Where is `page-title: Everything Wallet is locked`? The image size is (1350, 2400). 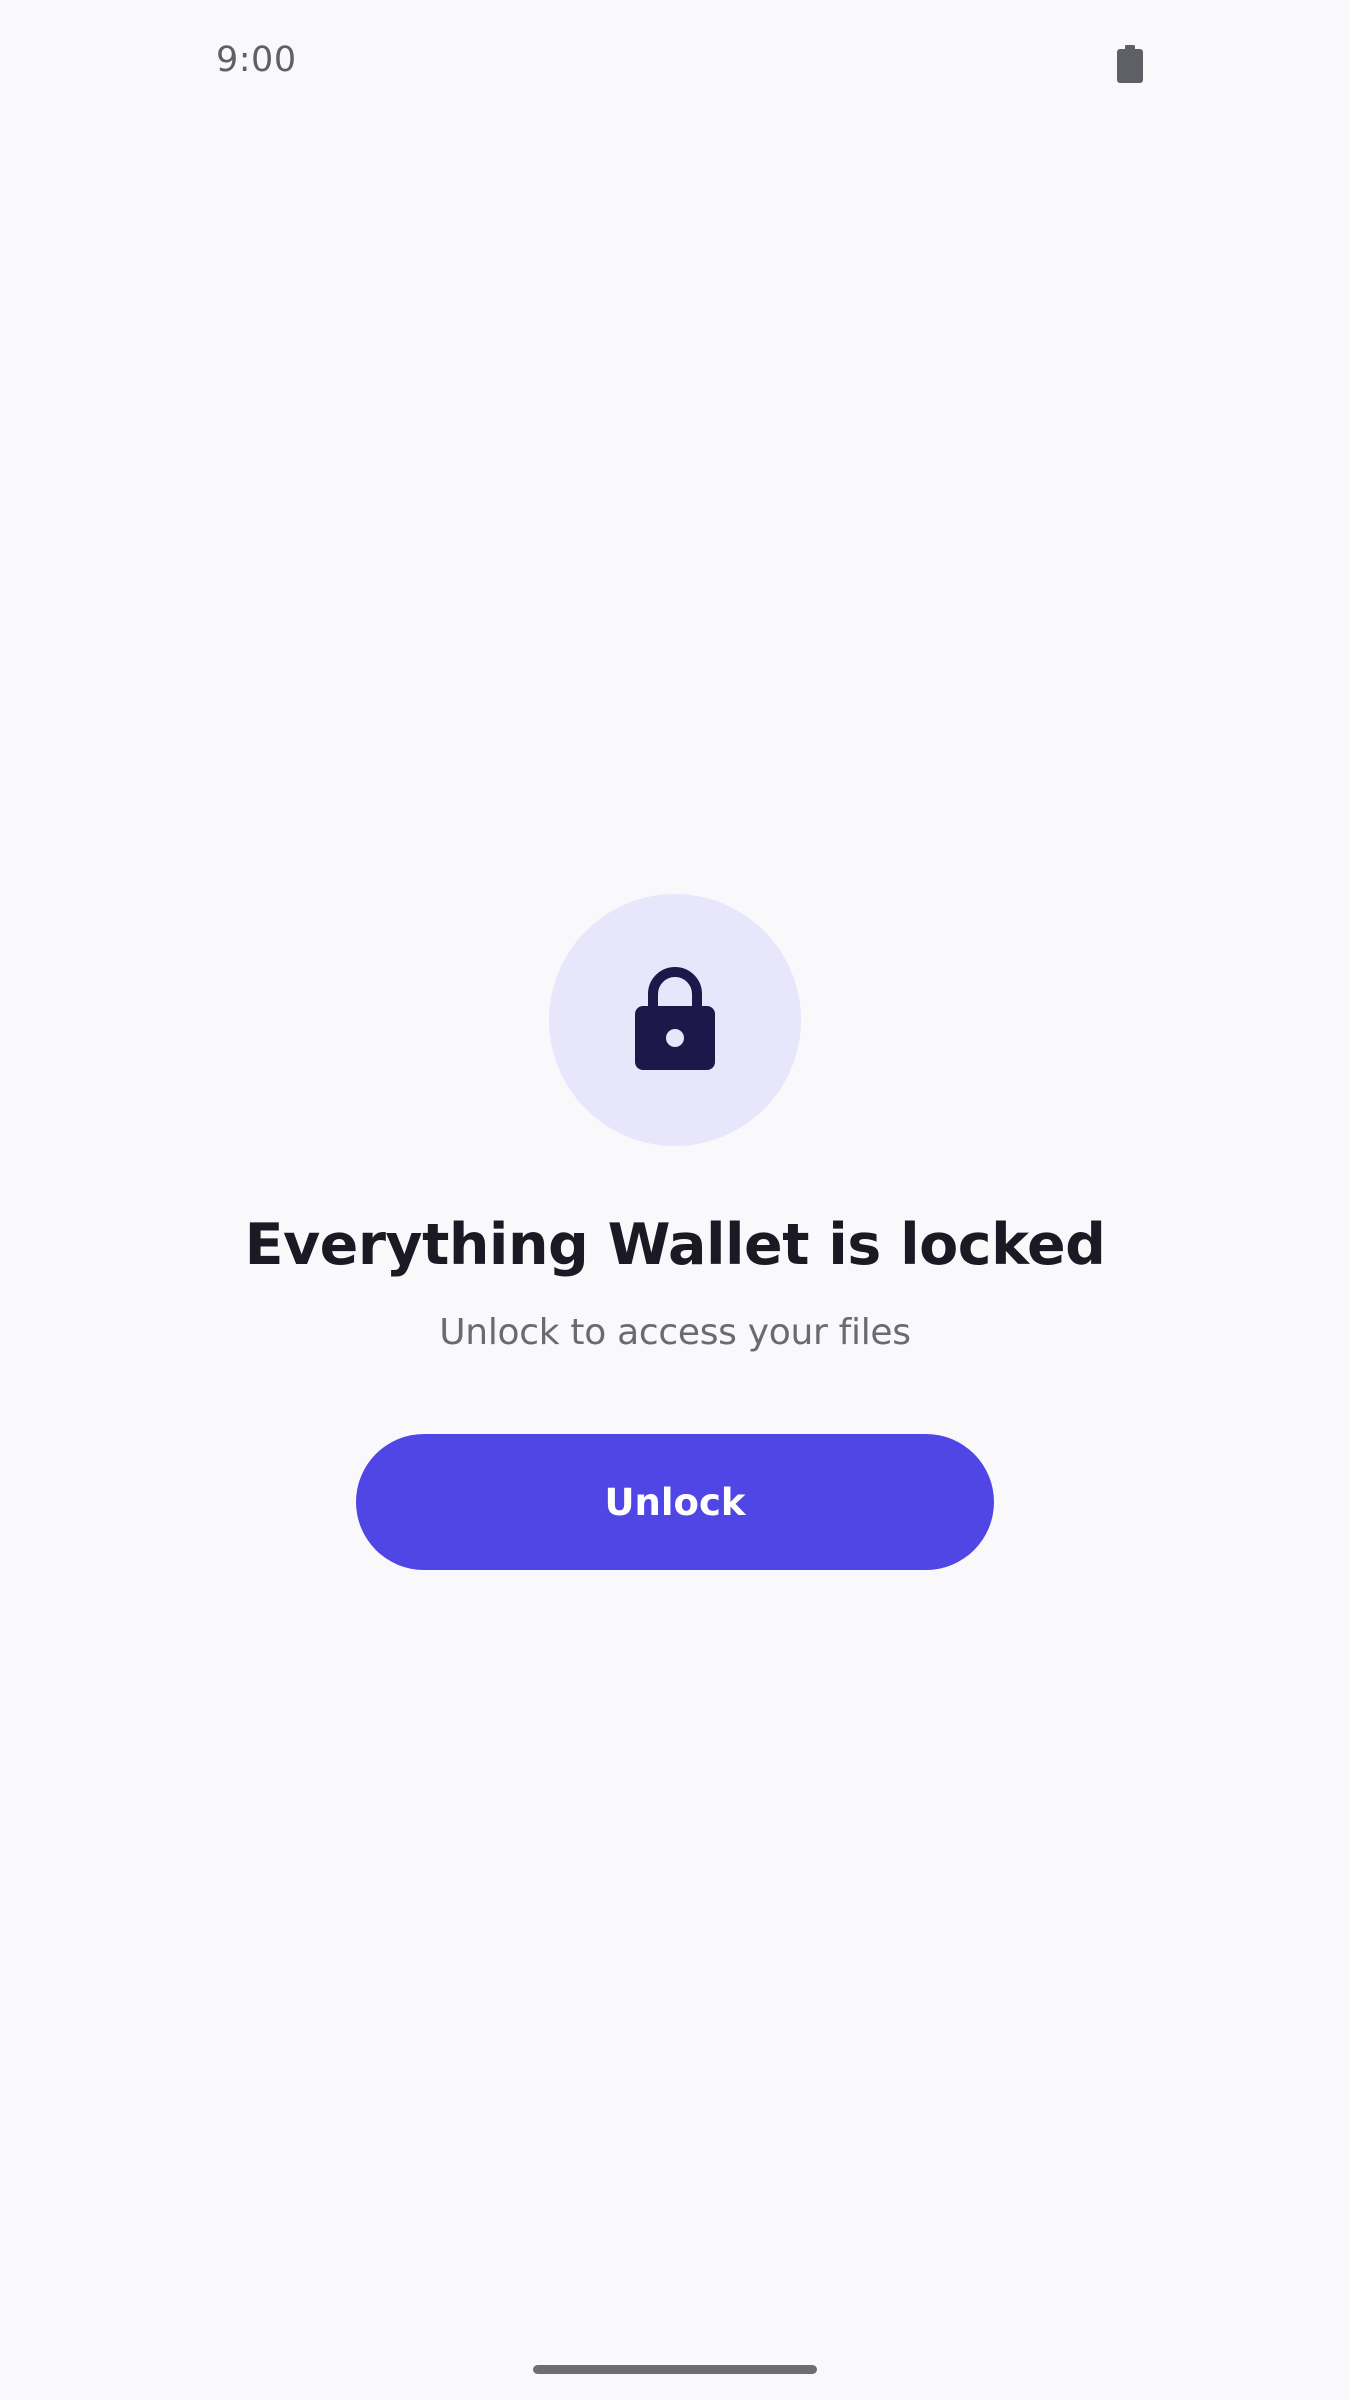
page-title: Everything Wallet is locked is located at coordinates (675, 1245).